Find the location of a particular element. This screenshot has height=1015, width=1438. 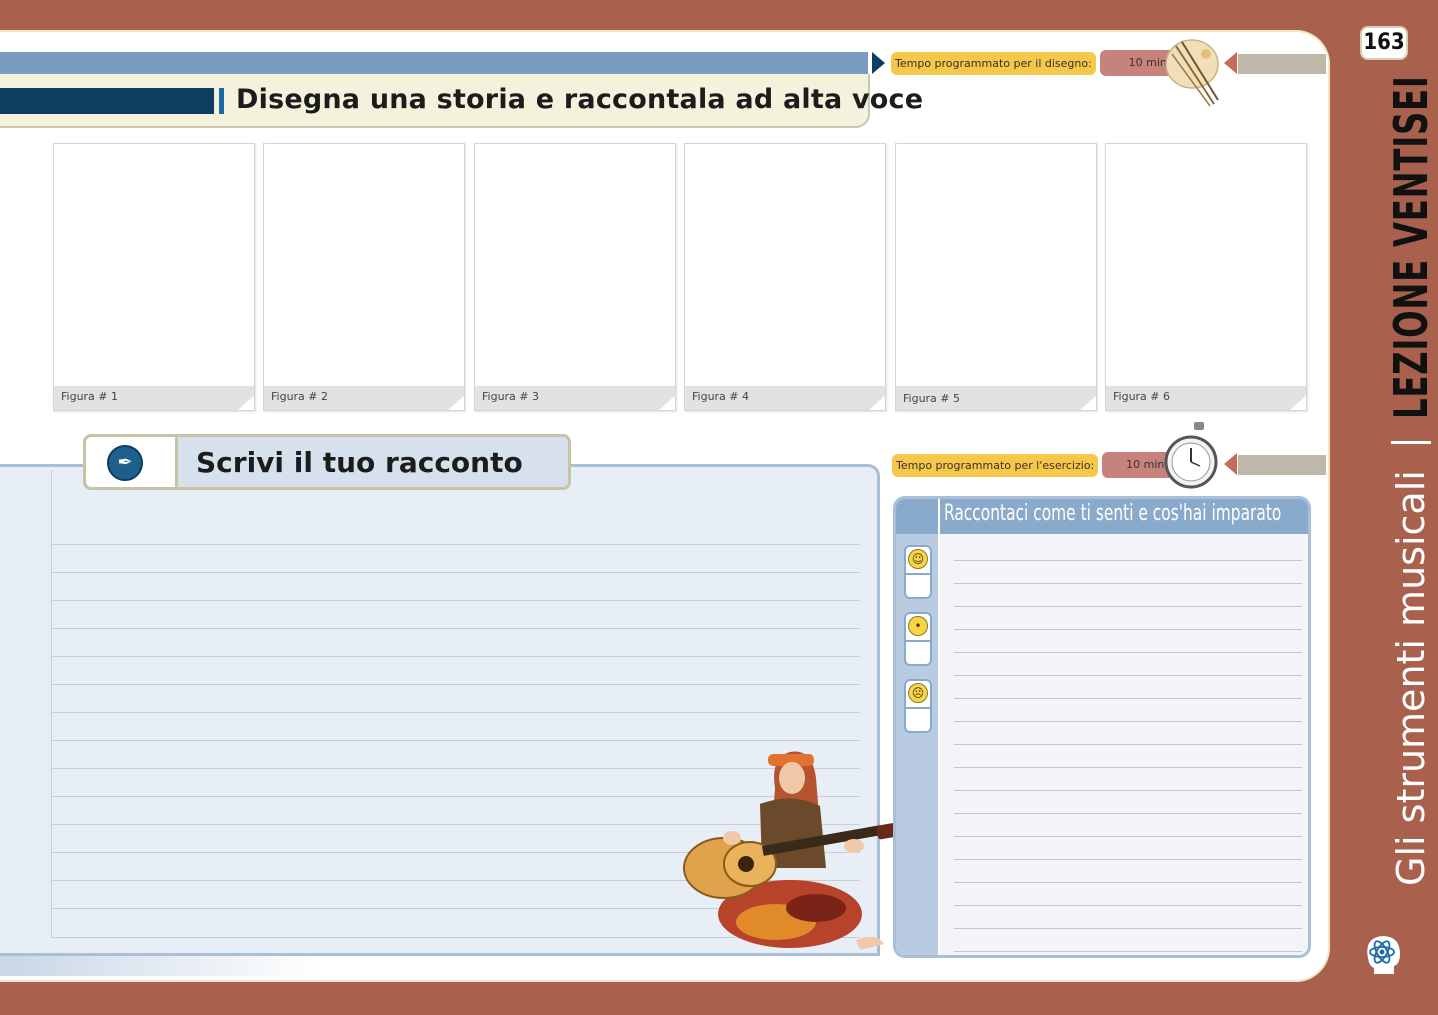

palette-brushes-icon is located at coordinates (1192, 73).